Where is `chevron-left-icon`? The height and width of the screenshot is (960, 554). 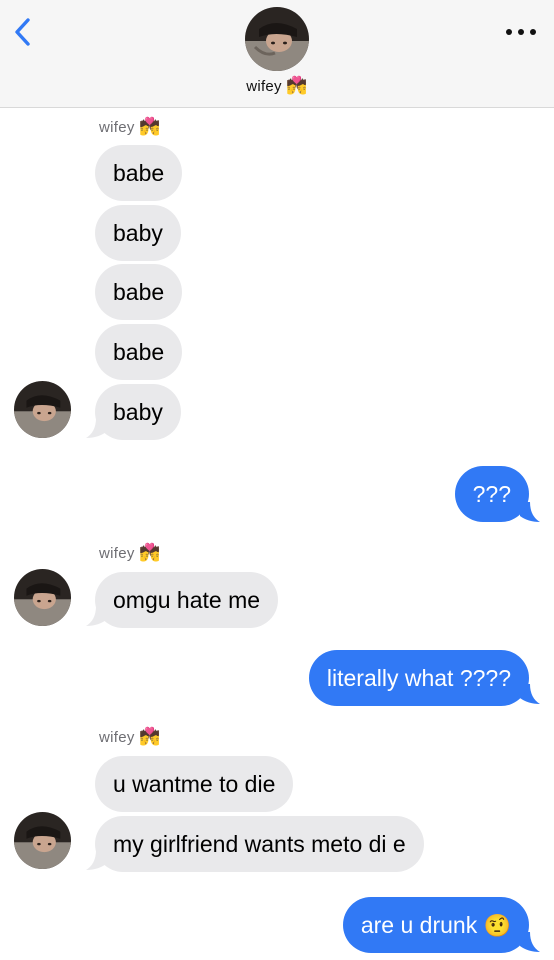
chevron-left-icon is located at coordinates (22, 32).